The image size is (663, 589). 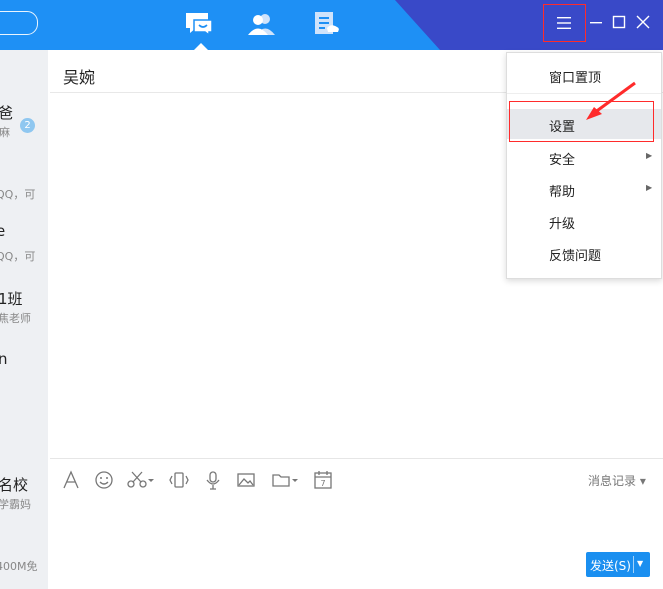 I want to click on contact-preview: 400M免, so click(x=19, y=566).